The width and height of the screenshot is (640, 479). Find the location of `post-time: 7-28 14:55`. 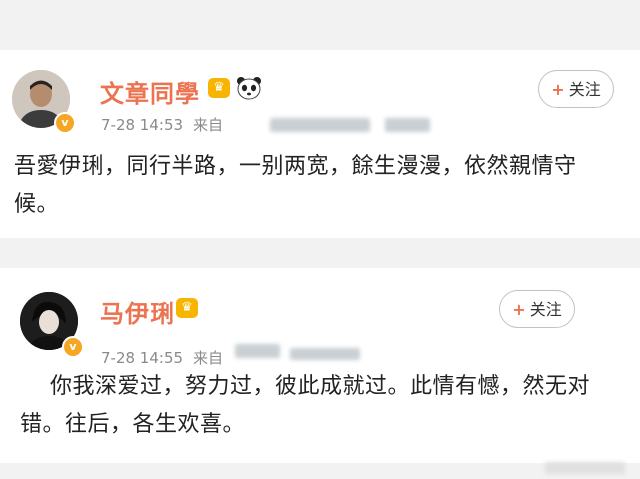

post-time: 7-28 14:55 is located at coordinates (142, 358).